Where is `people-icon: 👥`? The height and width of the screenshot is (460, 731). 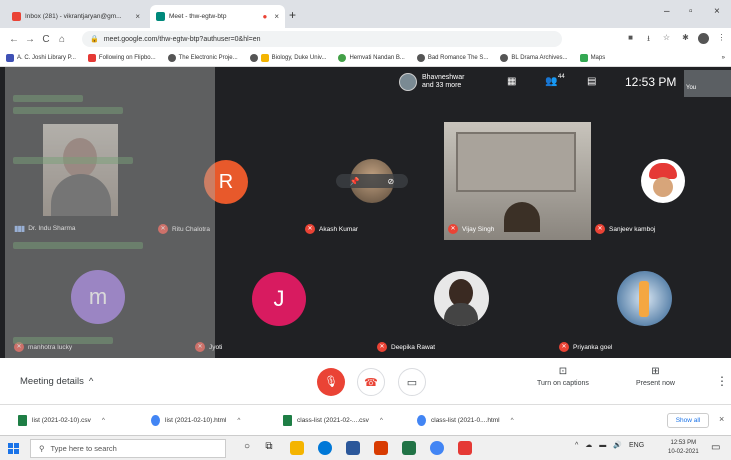
people-icon: 👥 is located at coordinates (551, 81).